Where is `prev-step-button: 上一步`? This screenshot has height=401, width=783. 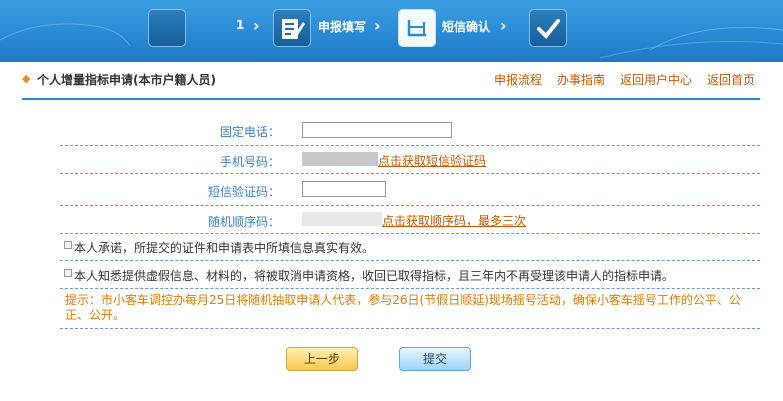 prev-step-button: 上一步 is located at coordinates (322, 359).